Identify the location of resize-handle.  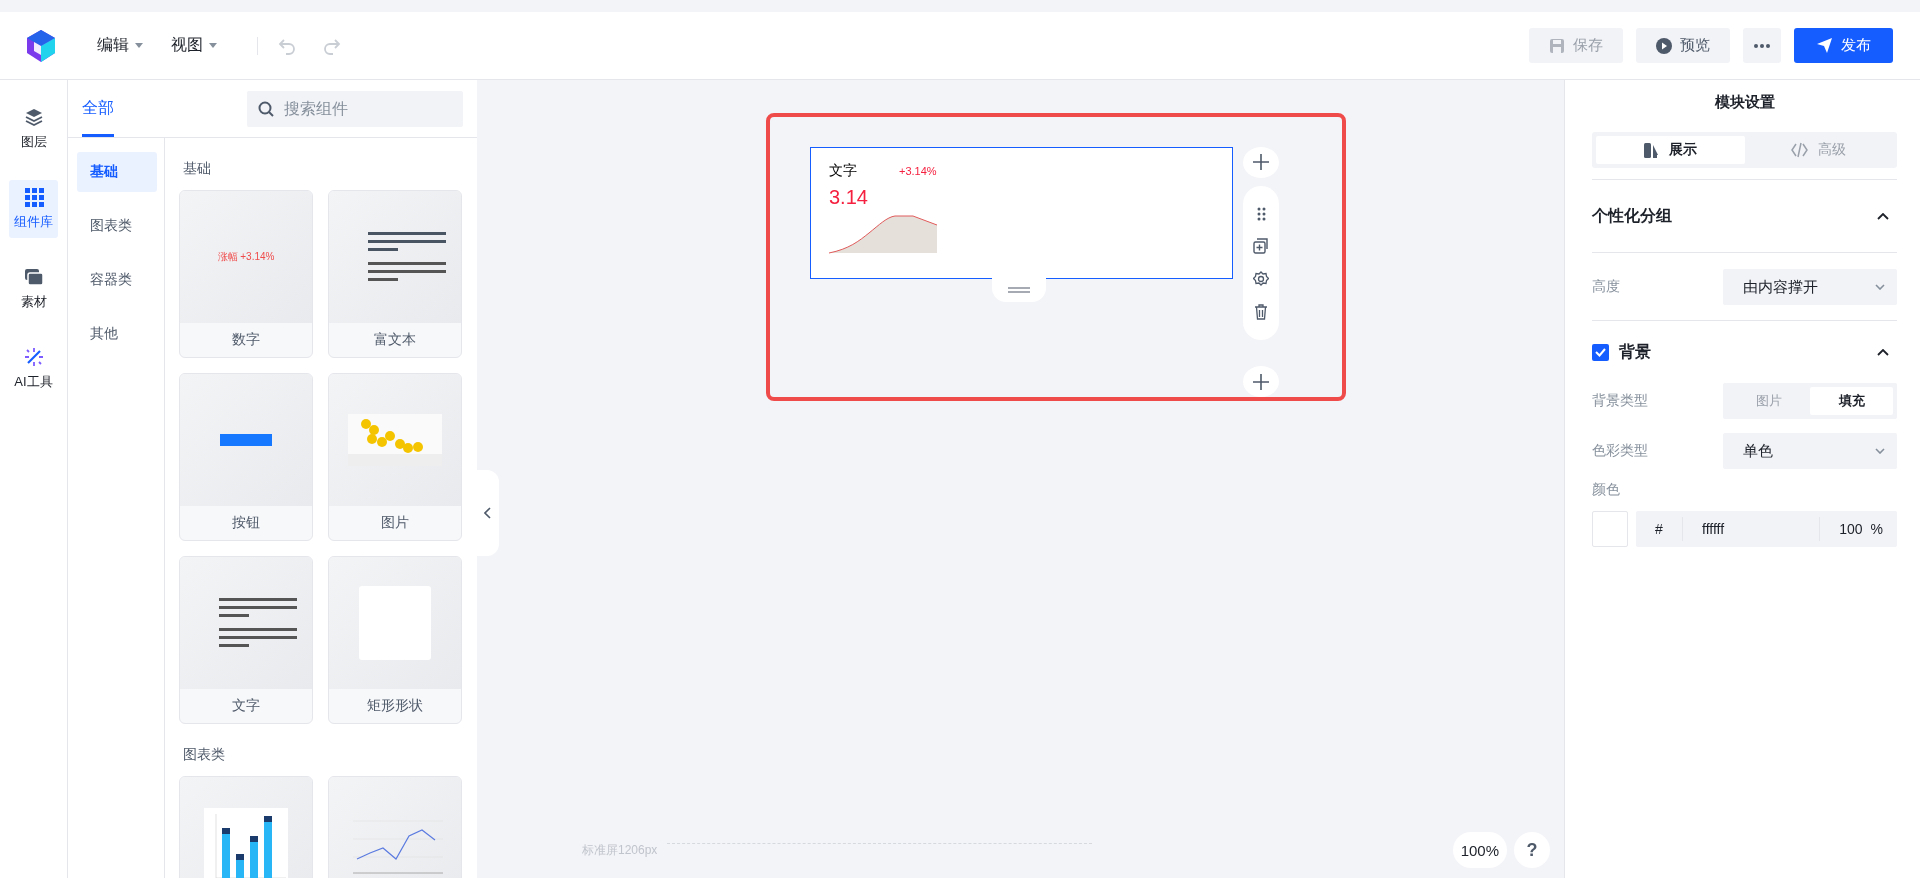
(1019, 290).